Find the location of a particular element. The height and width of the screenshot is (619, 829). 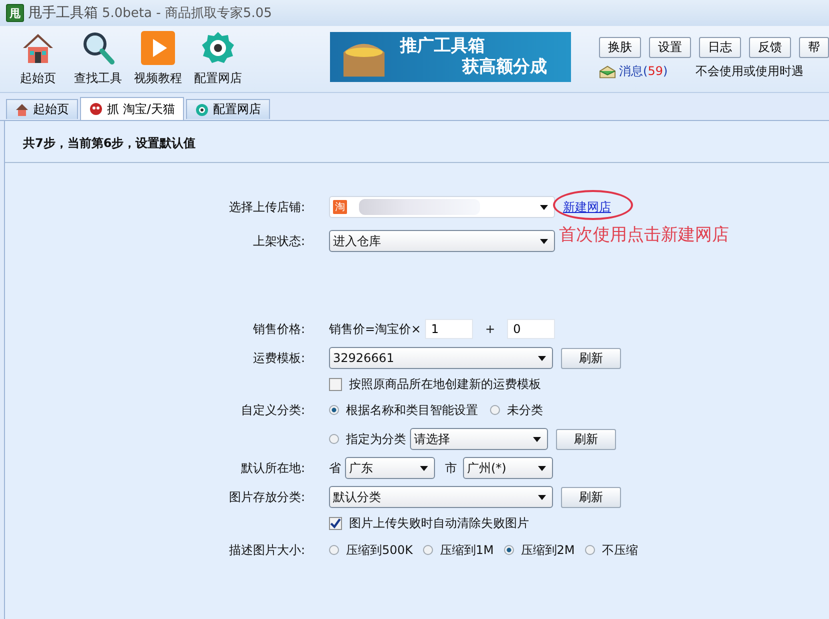

field-label: 图片存放分类: is located at coordinates (267, 497).